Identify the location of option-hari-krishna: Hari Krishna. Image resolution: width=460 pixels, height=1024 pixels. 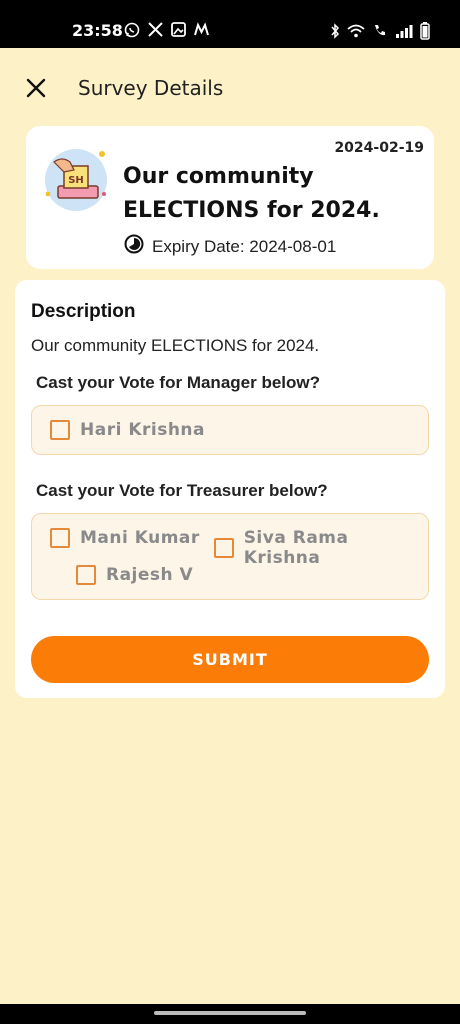
(127, 430).